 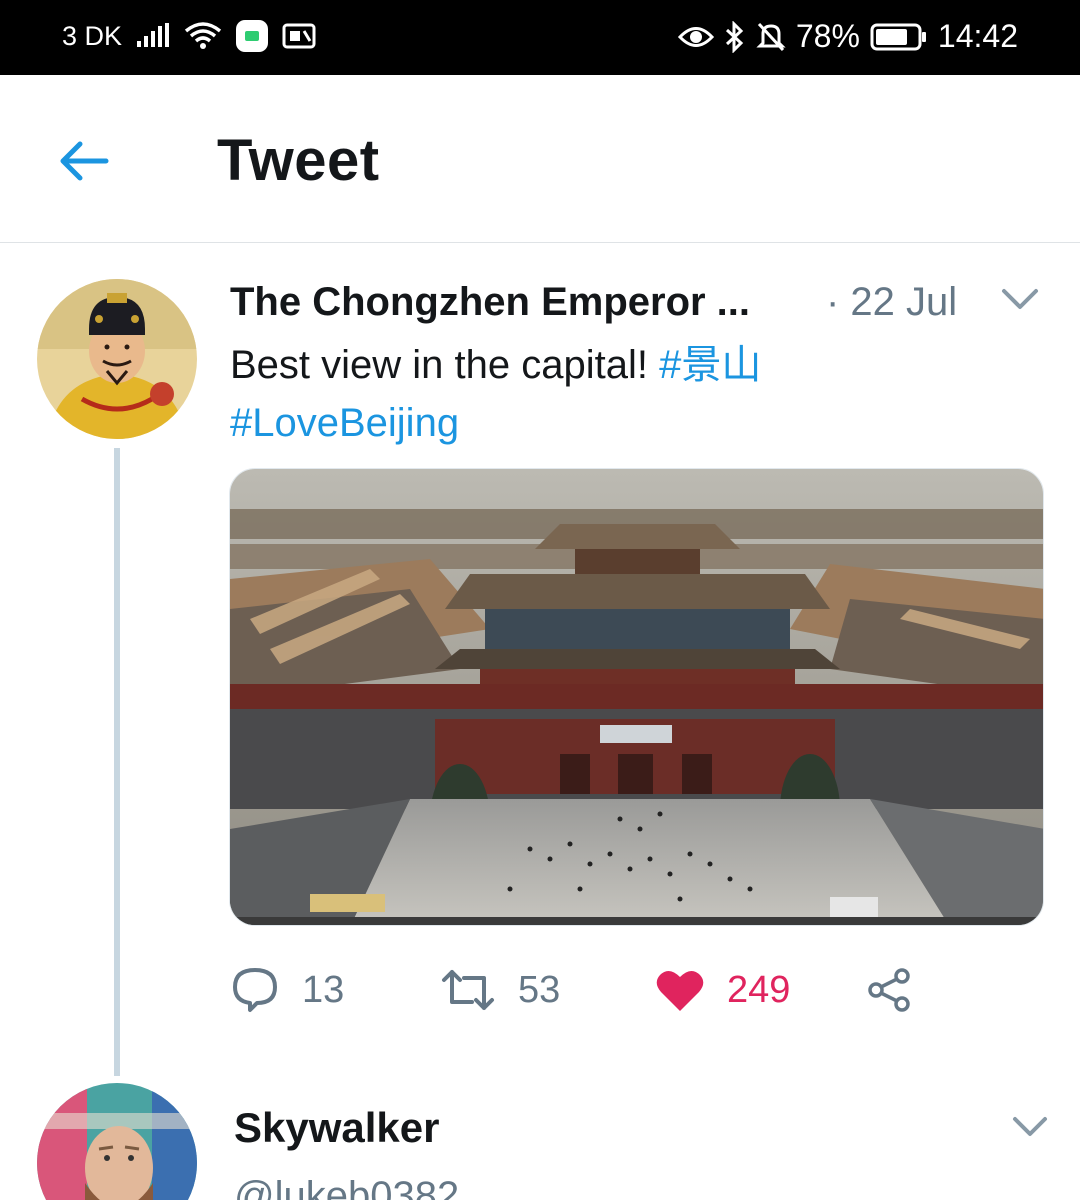 I want to click on skywalker-portrait-icon, so click(x=117, y=1141).